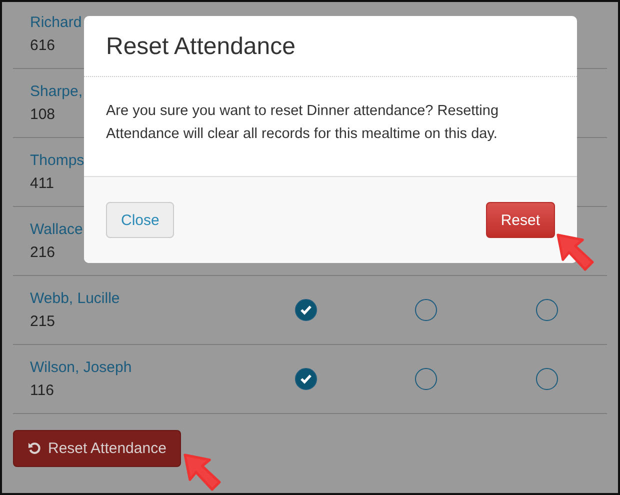 The image size is (620, 495). Describe the element at coordinates (140, 220) in the screenshot. I see `close-button: Close` at that location.